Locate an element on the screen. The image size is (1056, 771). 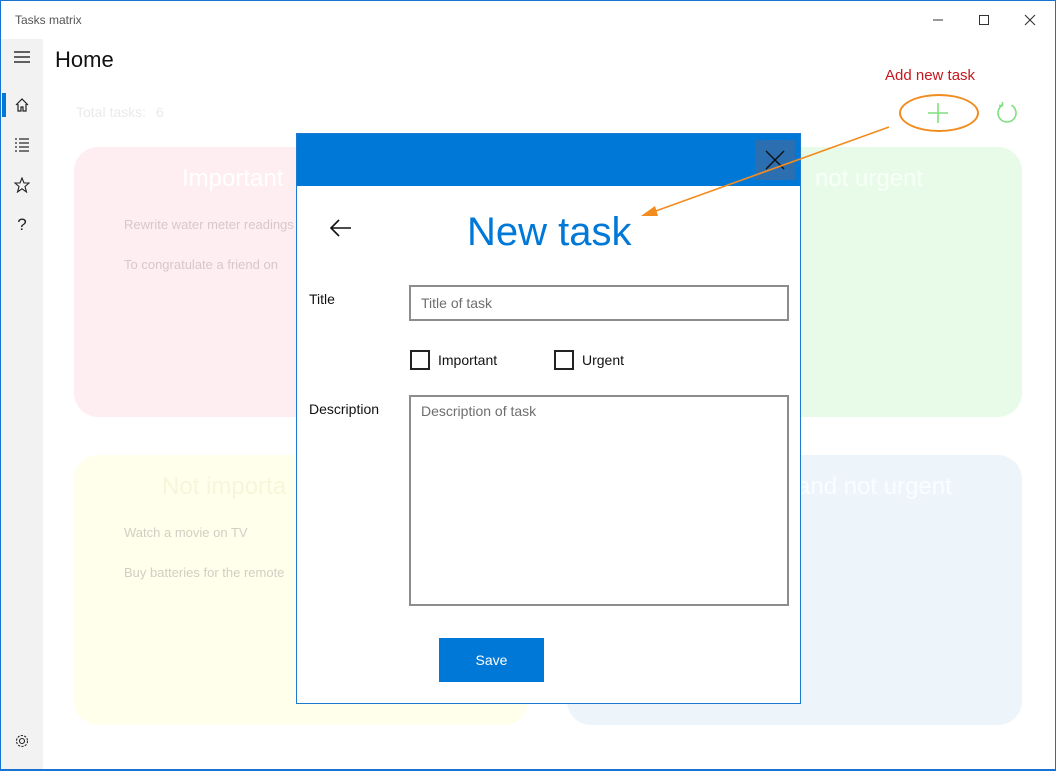
total-tasks-label: Total tasks: is located at coordinates (111, 112).